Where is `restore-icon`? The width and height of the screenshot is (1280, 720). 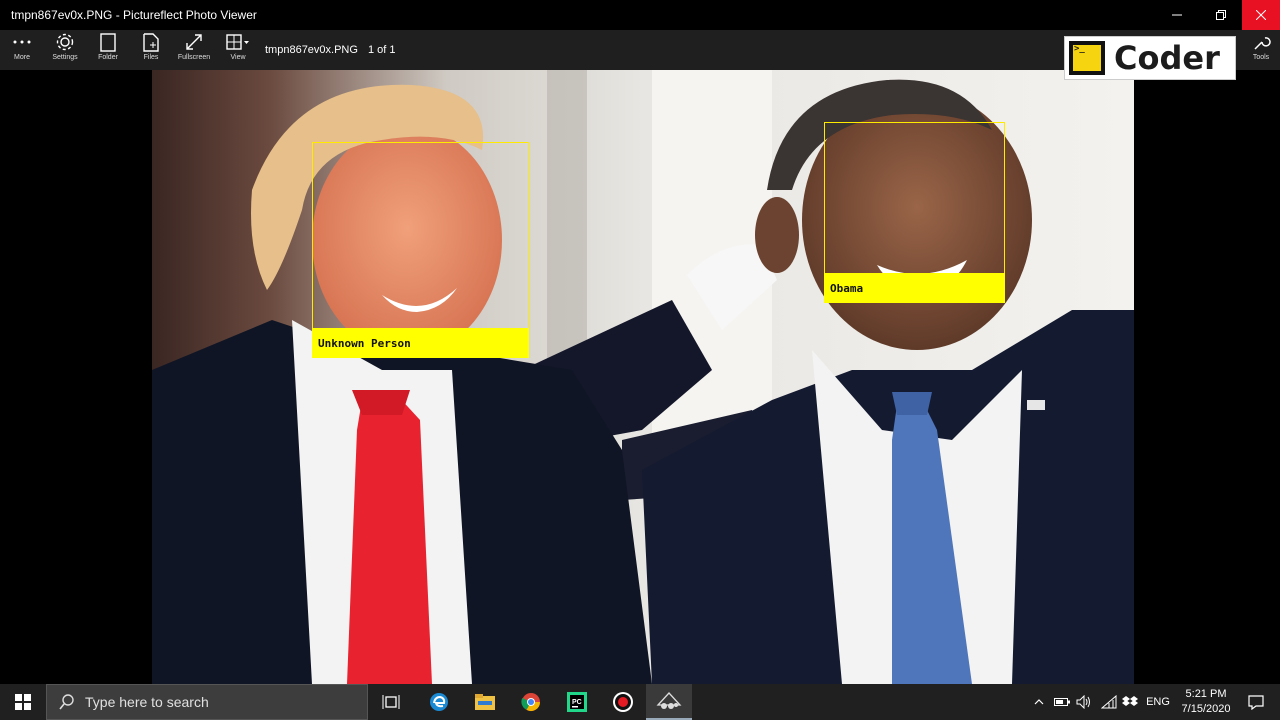 restore-icon is located at coordinates (1221, 15).